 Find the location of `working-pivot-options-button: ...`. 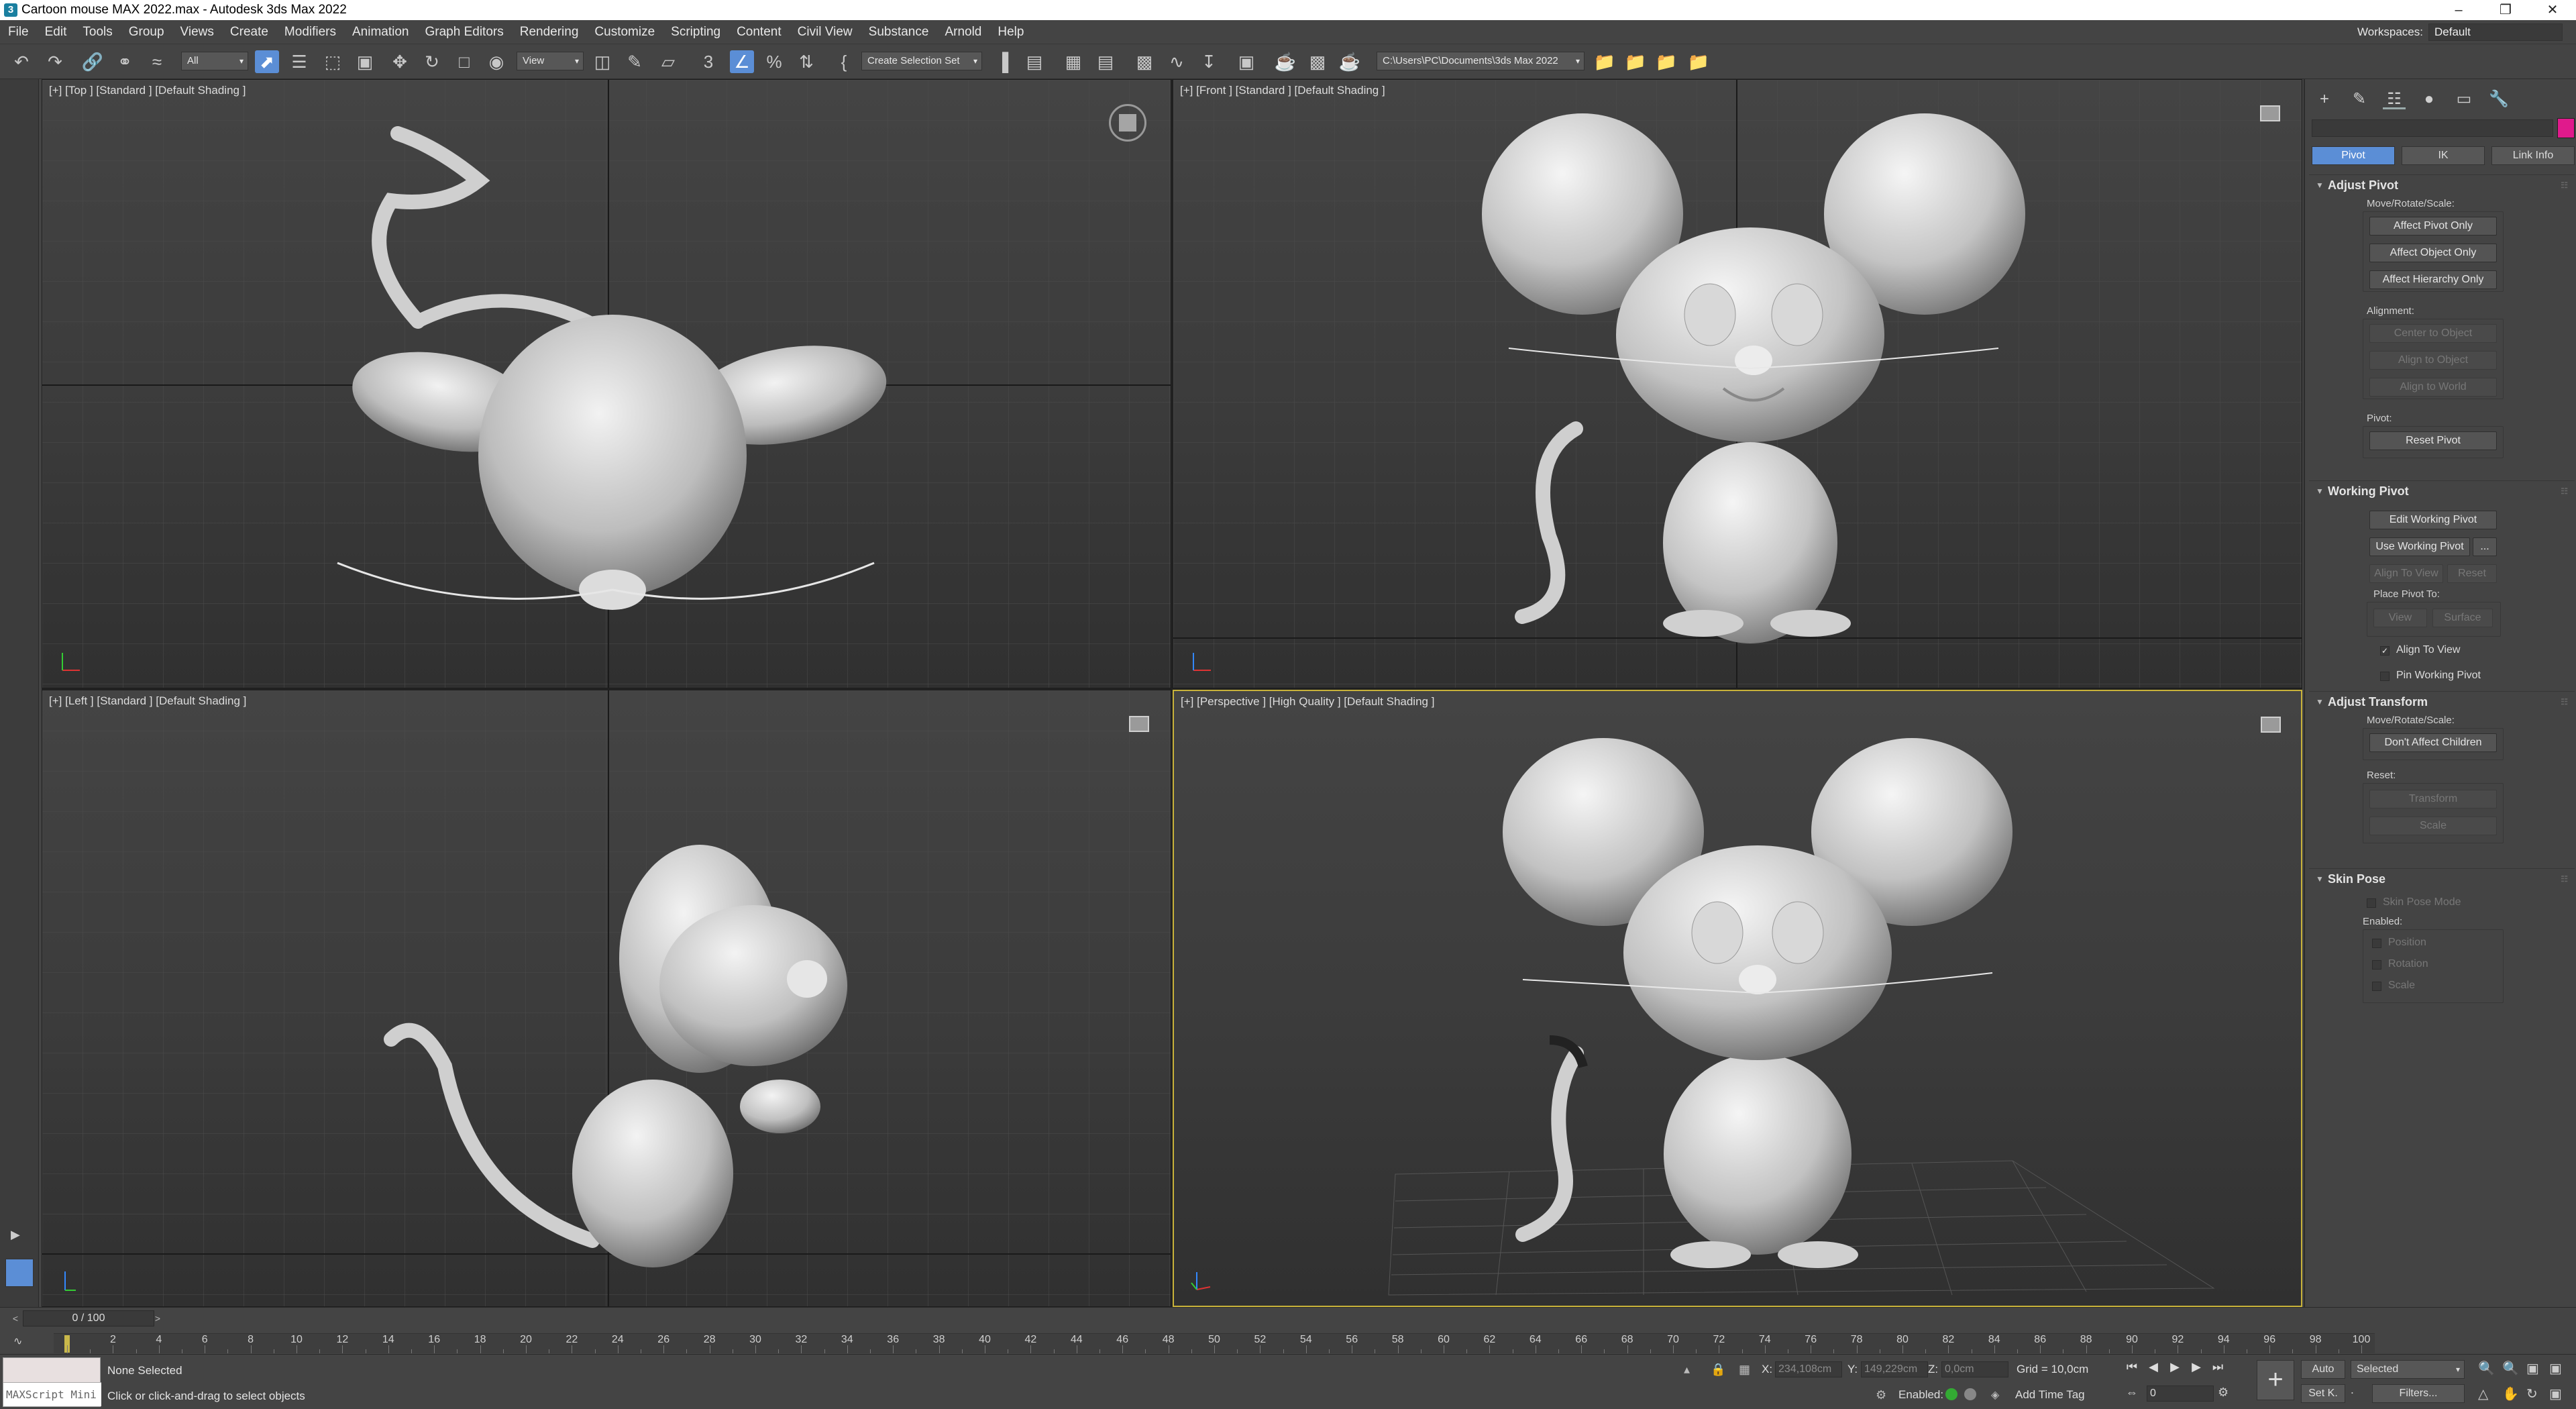

working-pivot-options-button: ... is located at coordinates (2485, 546).